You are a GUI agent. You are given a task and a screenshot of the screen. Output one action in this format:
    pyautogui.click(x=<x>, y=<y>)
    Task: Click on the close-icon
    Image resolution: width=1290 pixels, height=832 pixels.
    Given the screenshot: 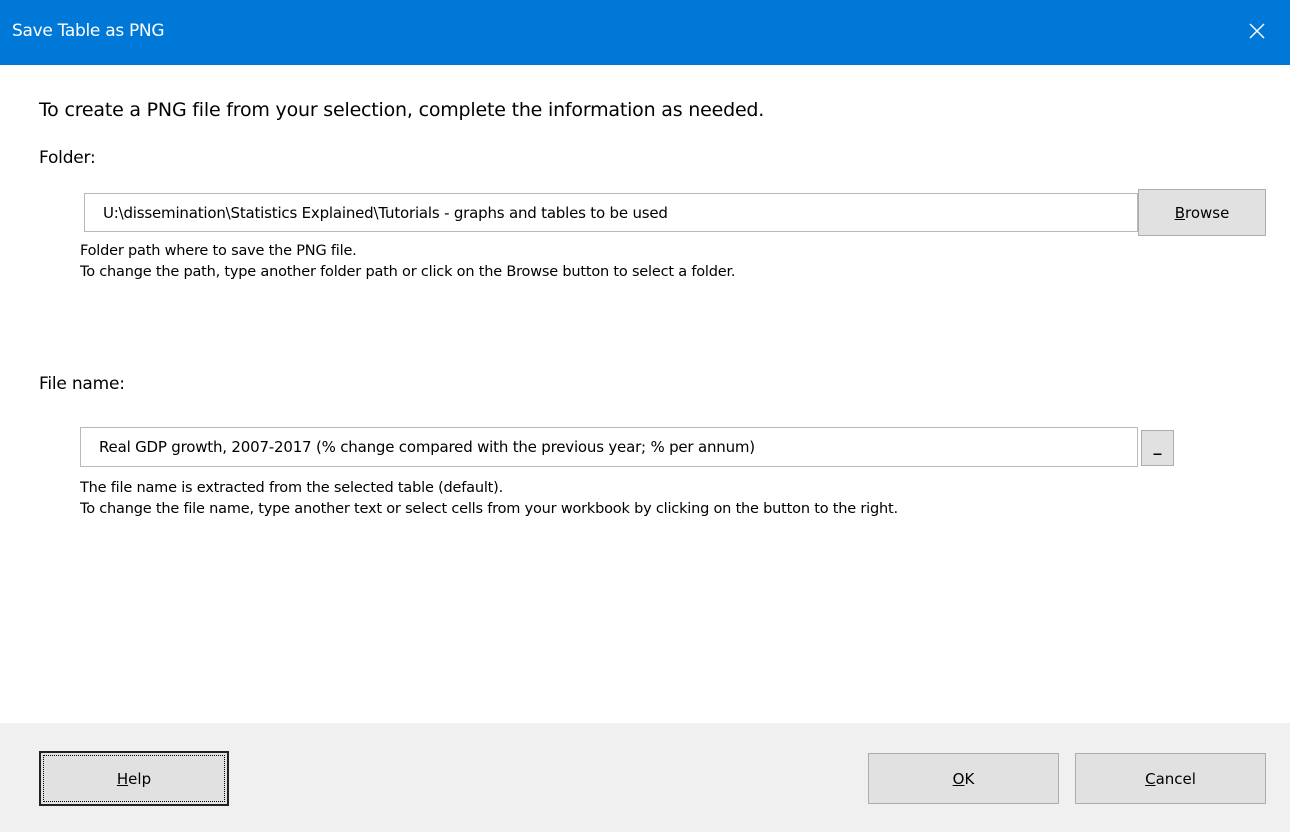 What is the action you would take?
    pyautogui.click(x=1257, y=33)
    